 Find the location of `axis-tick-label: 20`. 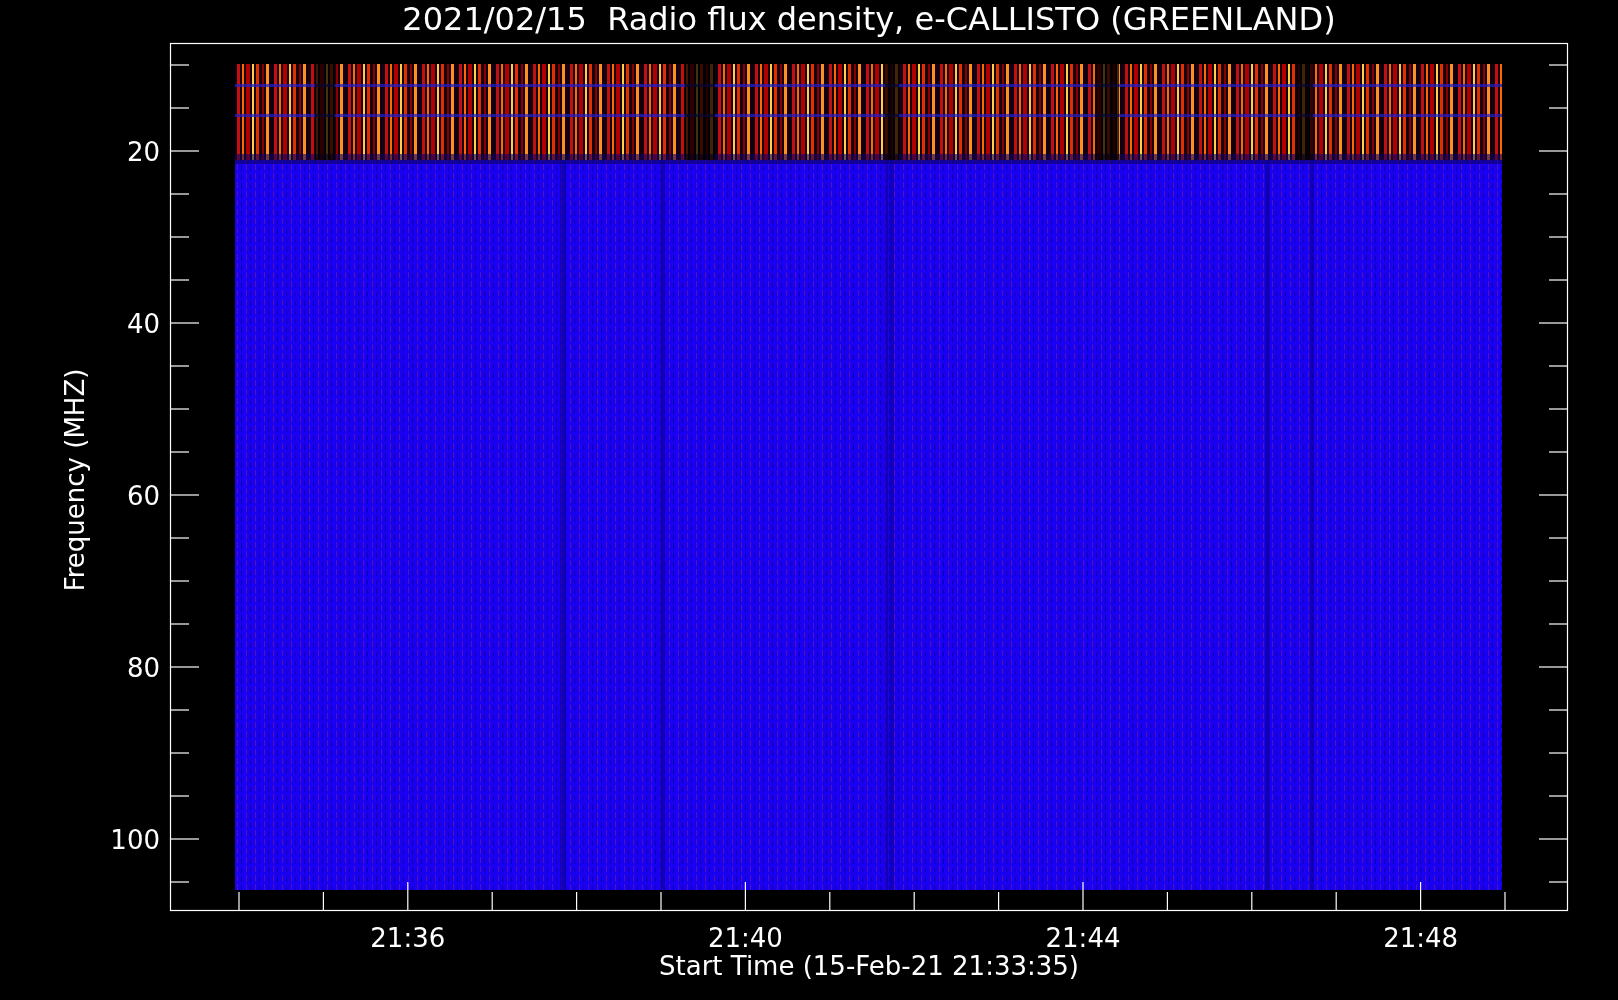

axis-tick-label: 20 is located at coordinates (143, 152).